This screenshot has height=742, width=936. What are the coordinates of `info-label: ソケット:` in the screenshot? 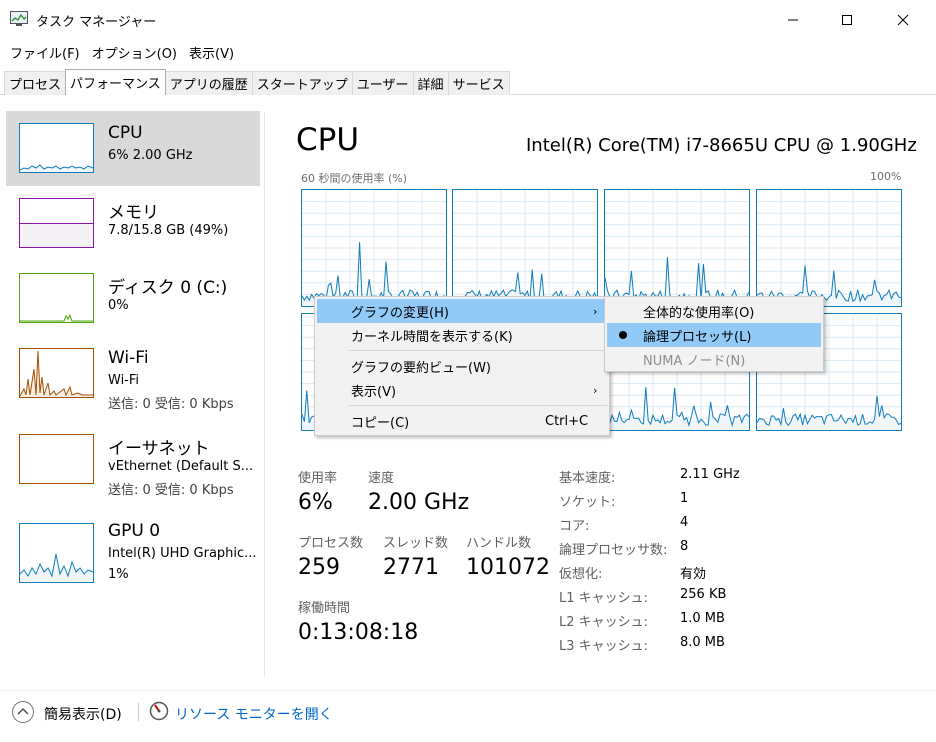 It's located at (587, 502).